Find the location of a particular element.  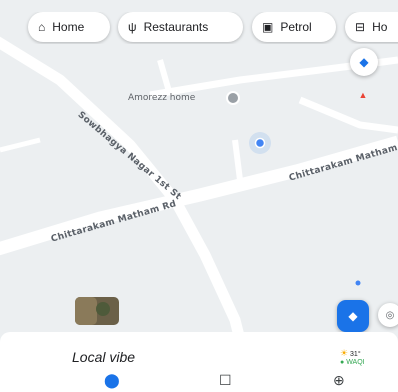

chip-label: Home is located at coordinates (68, 27).